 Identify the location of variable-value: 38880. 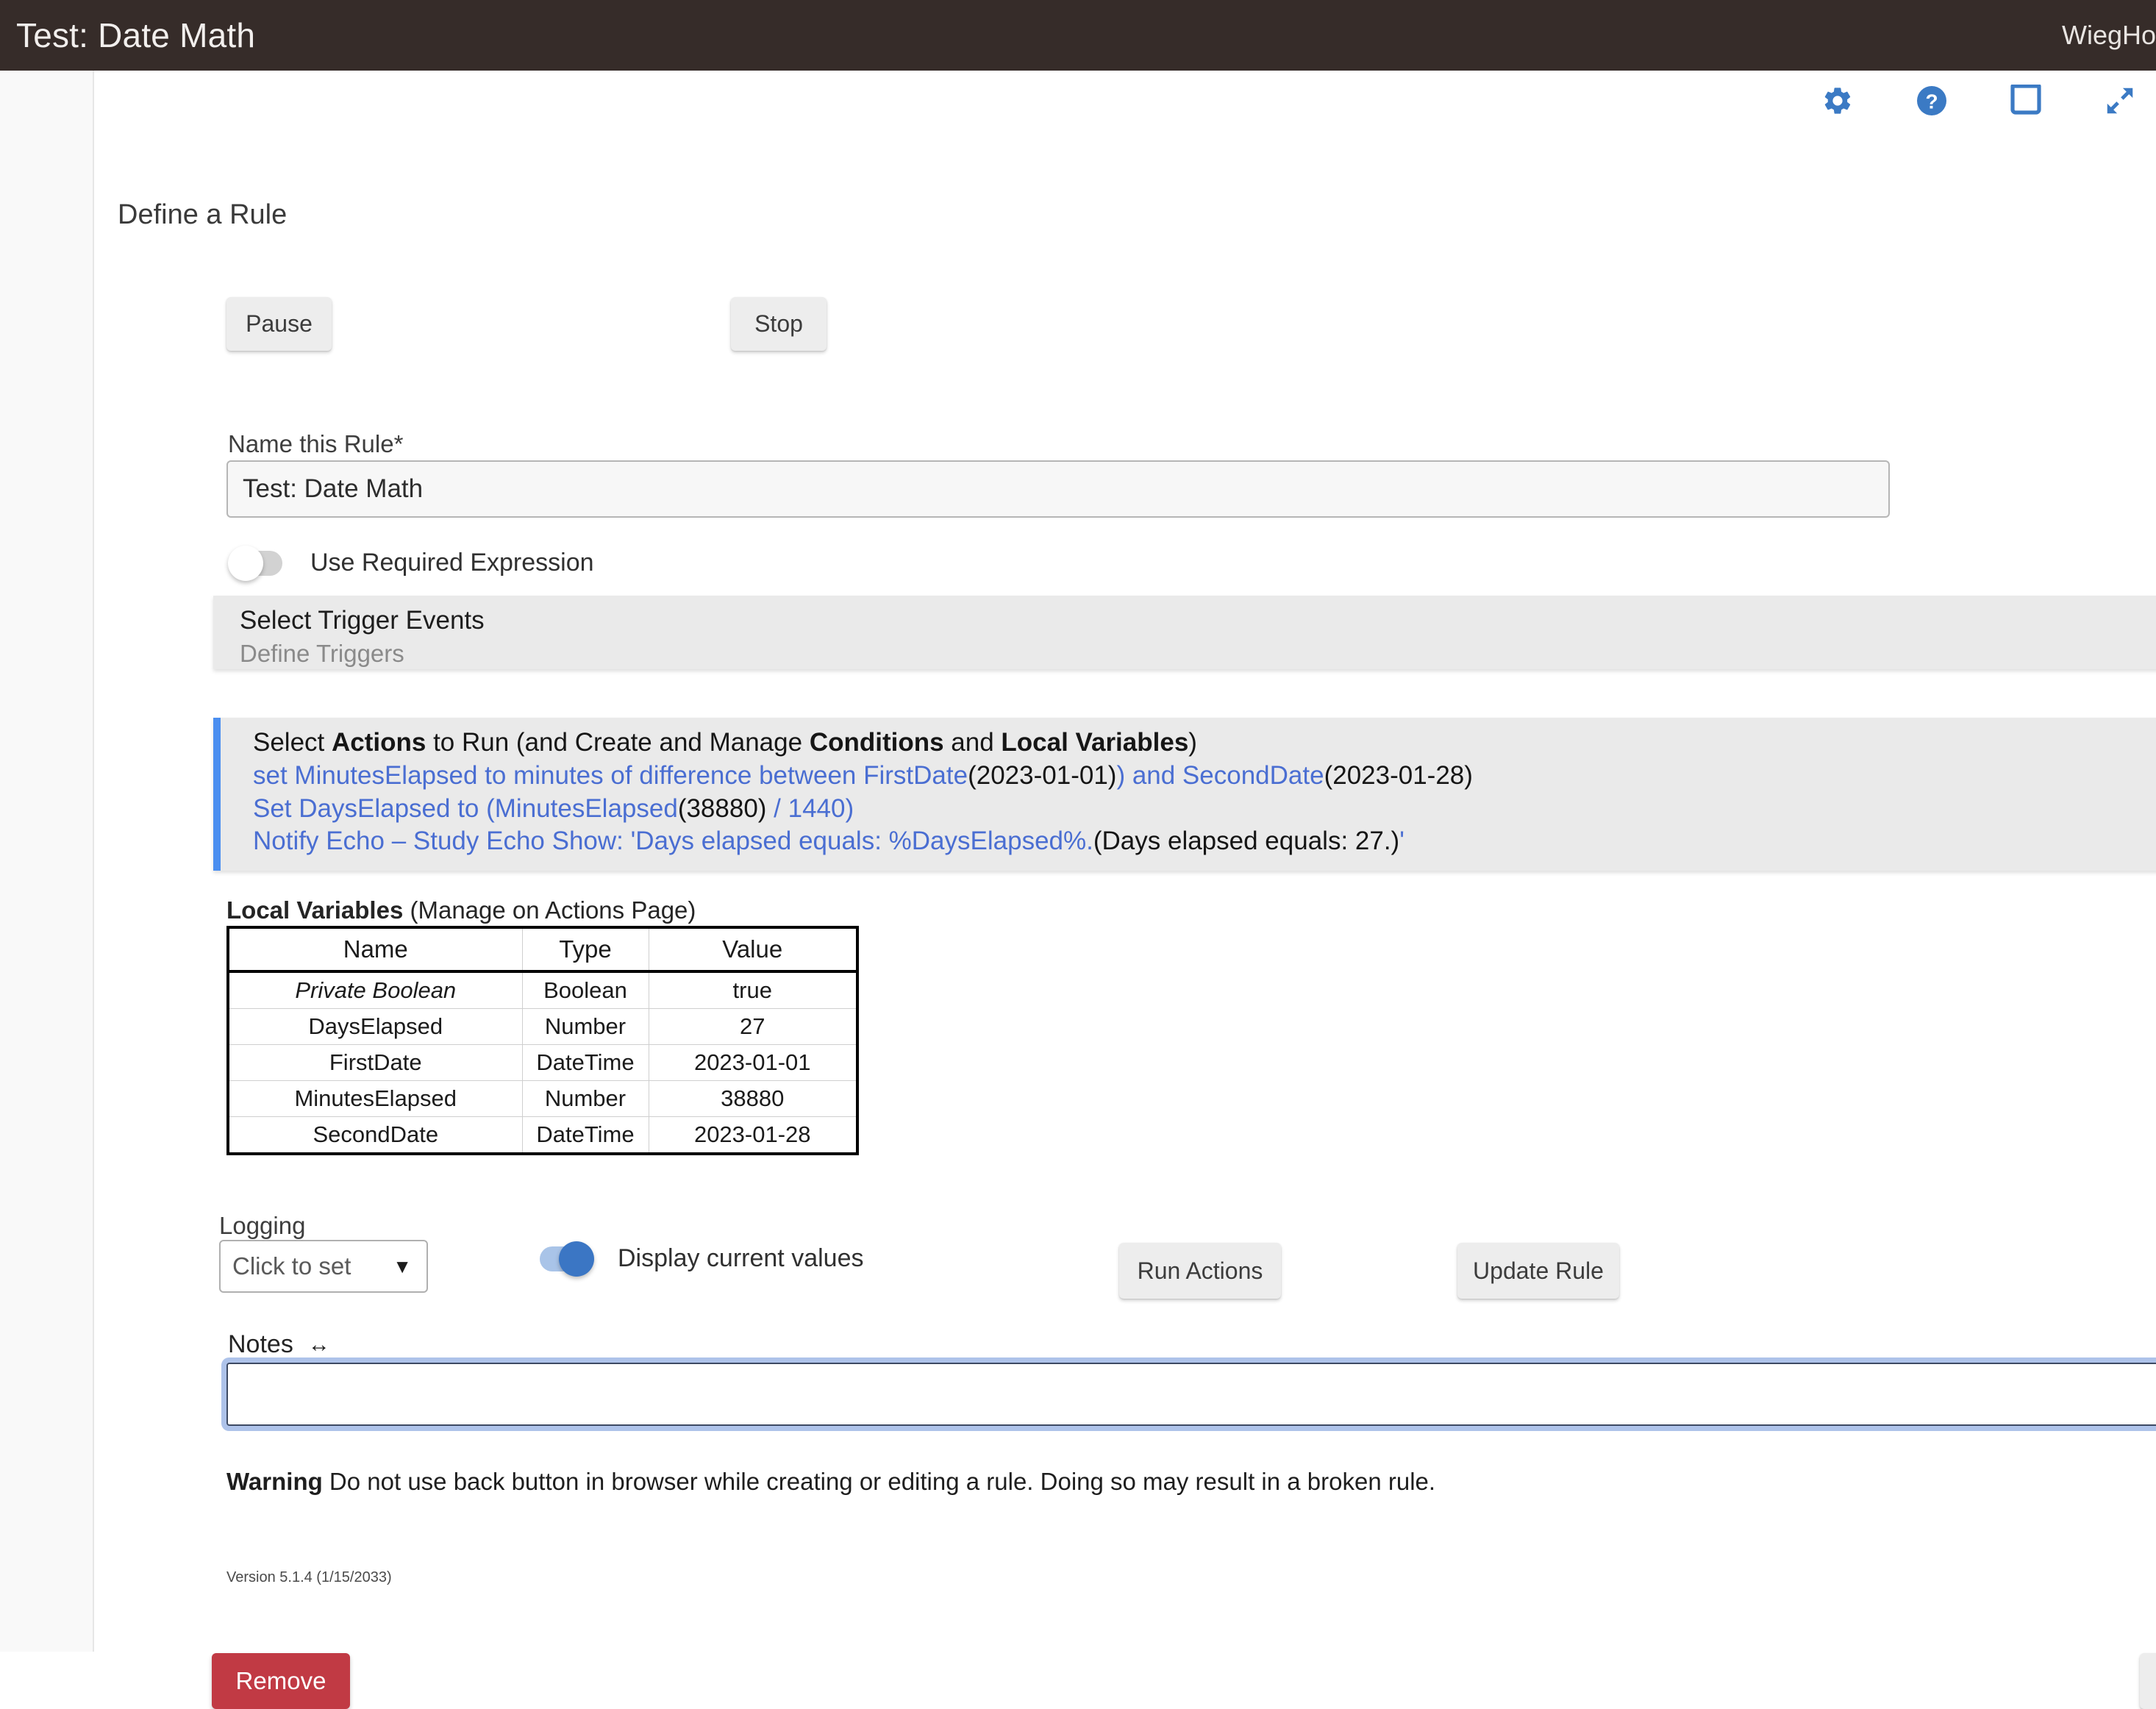
(752, 1098).